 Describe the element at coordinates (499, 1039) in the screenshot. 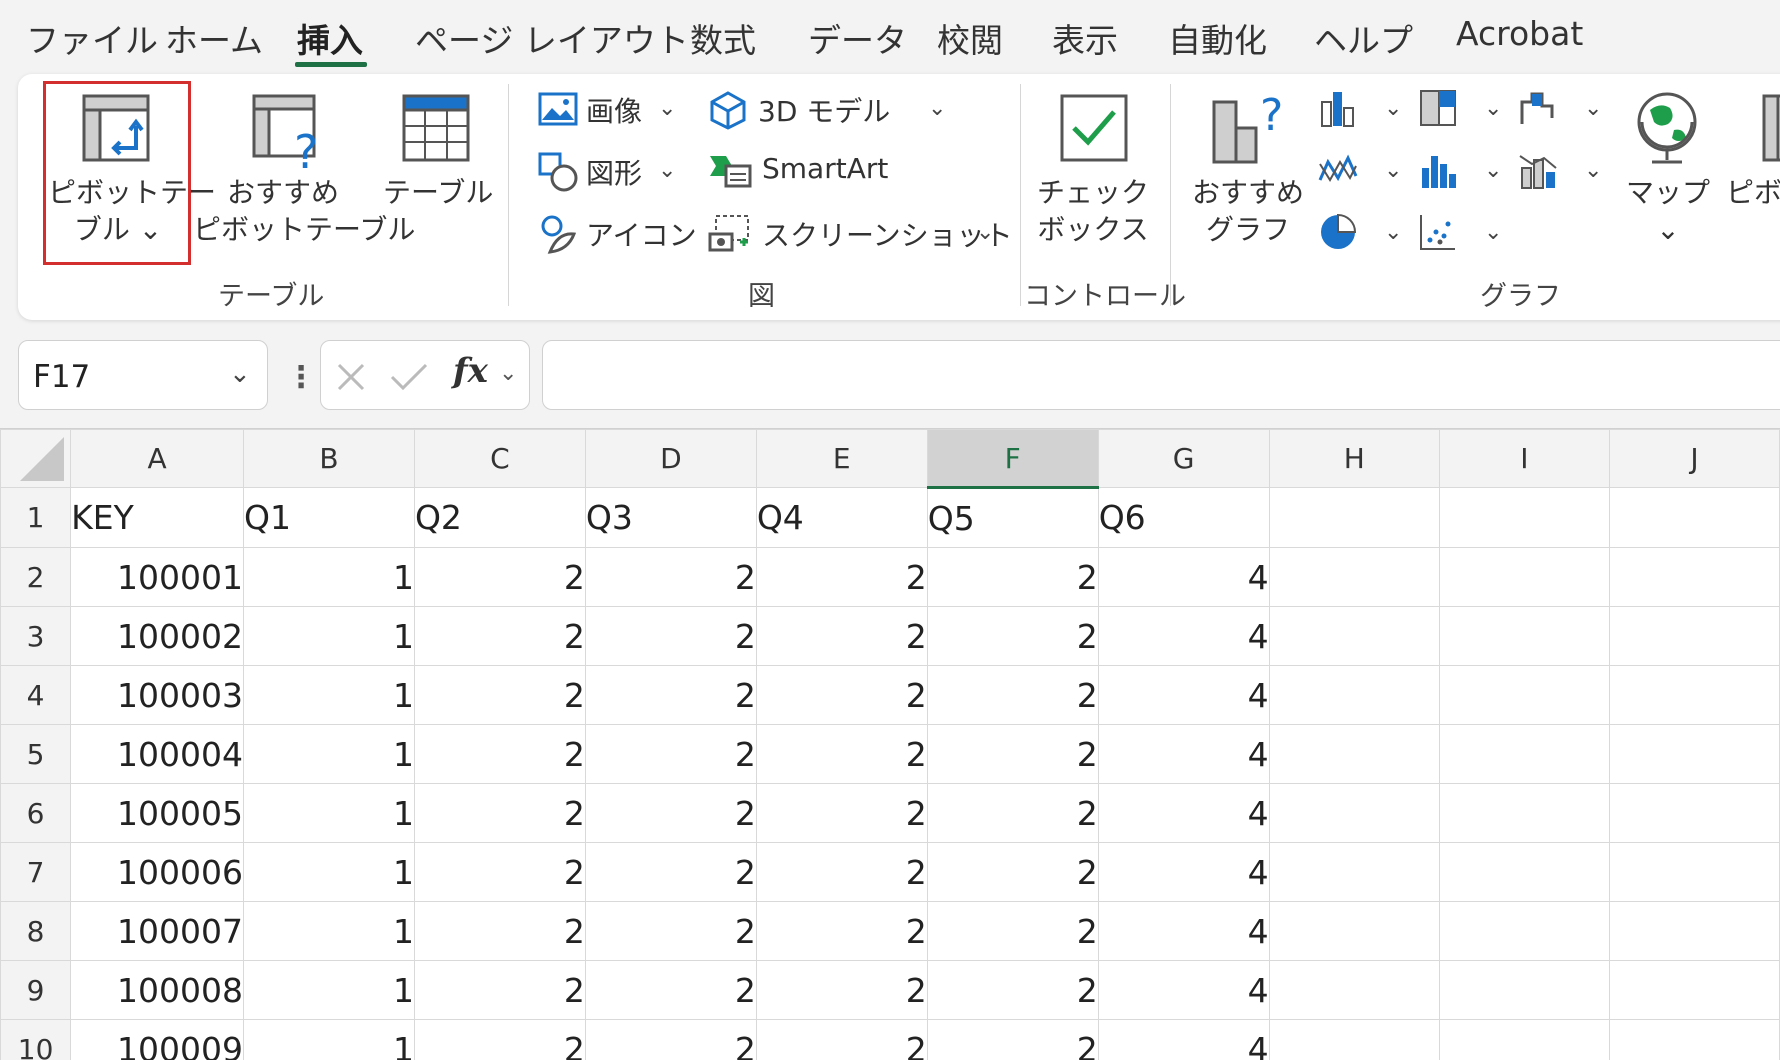

I see `cell-c10: 2` at that location.